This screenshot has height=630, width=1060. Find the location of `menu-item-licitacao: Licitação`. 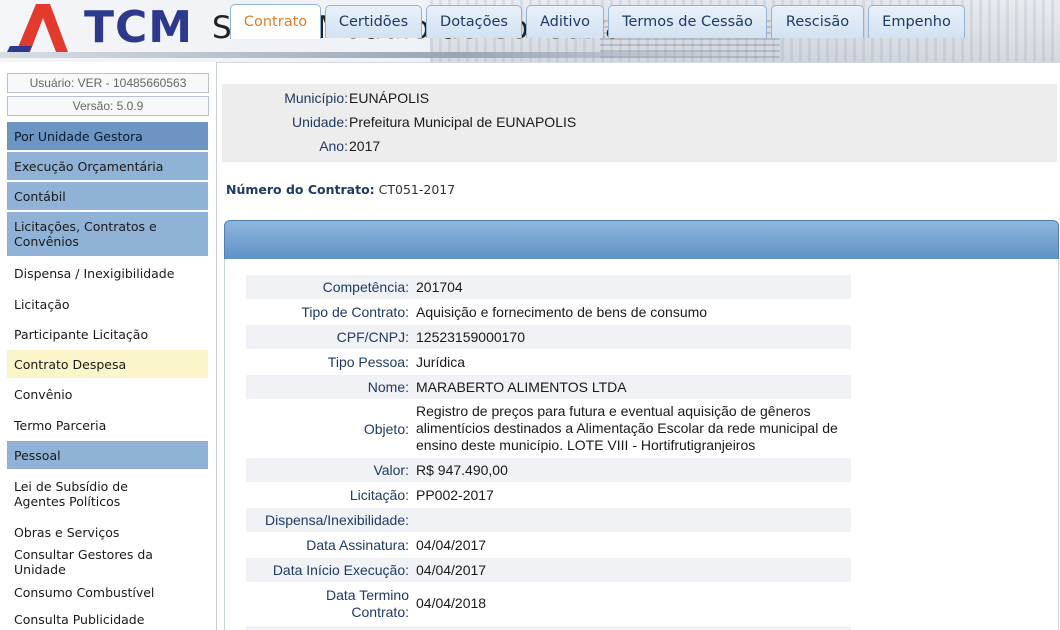

menu-item-licitacao: Licitação is located at coordinates (107, 304).